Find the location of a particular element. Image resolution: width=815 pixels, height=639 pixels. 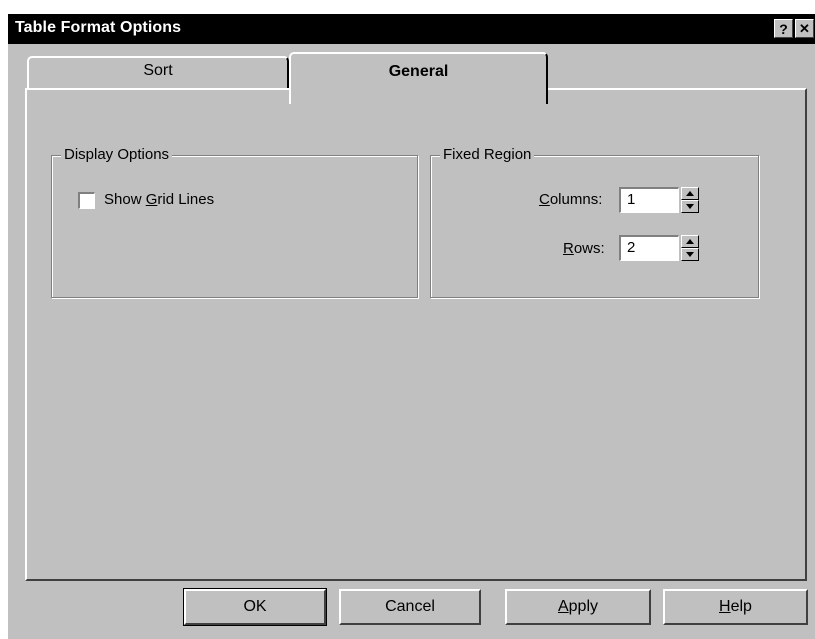

rows-input: 2 is located at coordinates (649, 248).